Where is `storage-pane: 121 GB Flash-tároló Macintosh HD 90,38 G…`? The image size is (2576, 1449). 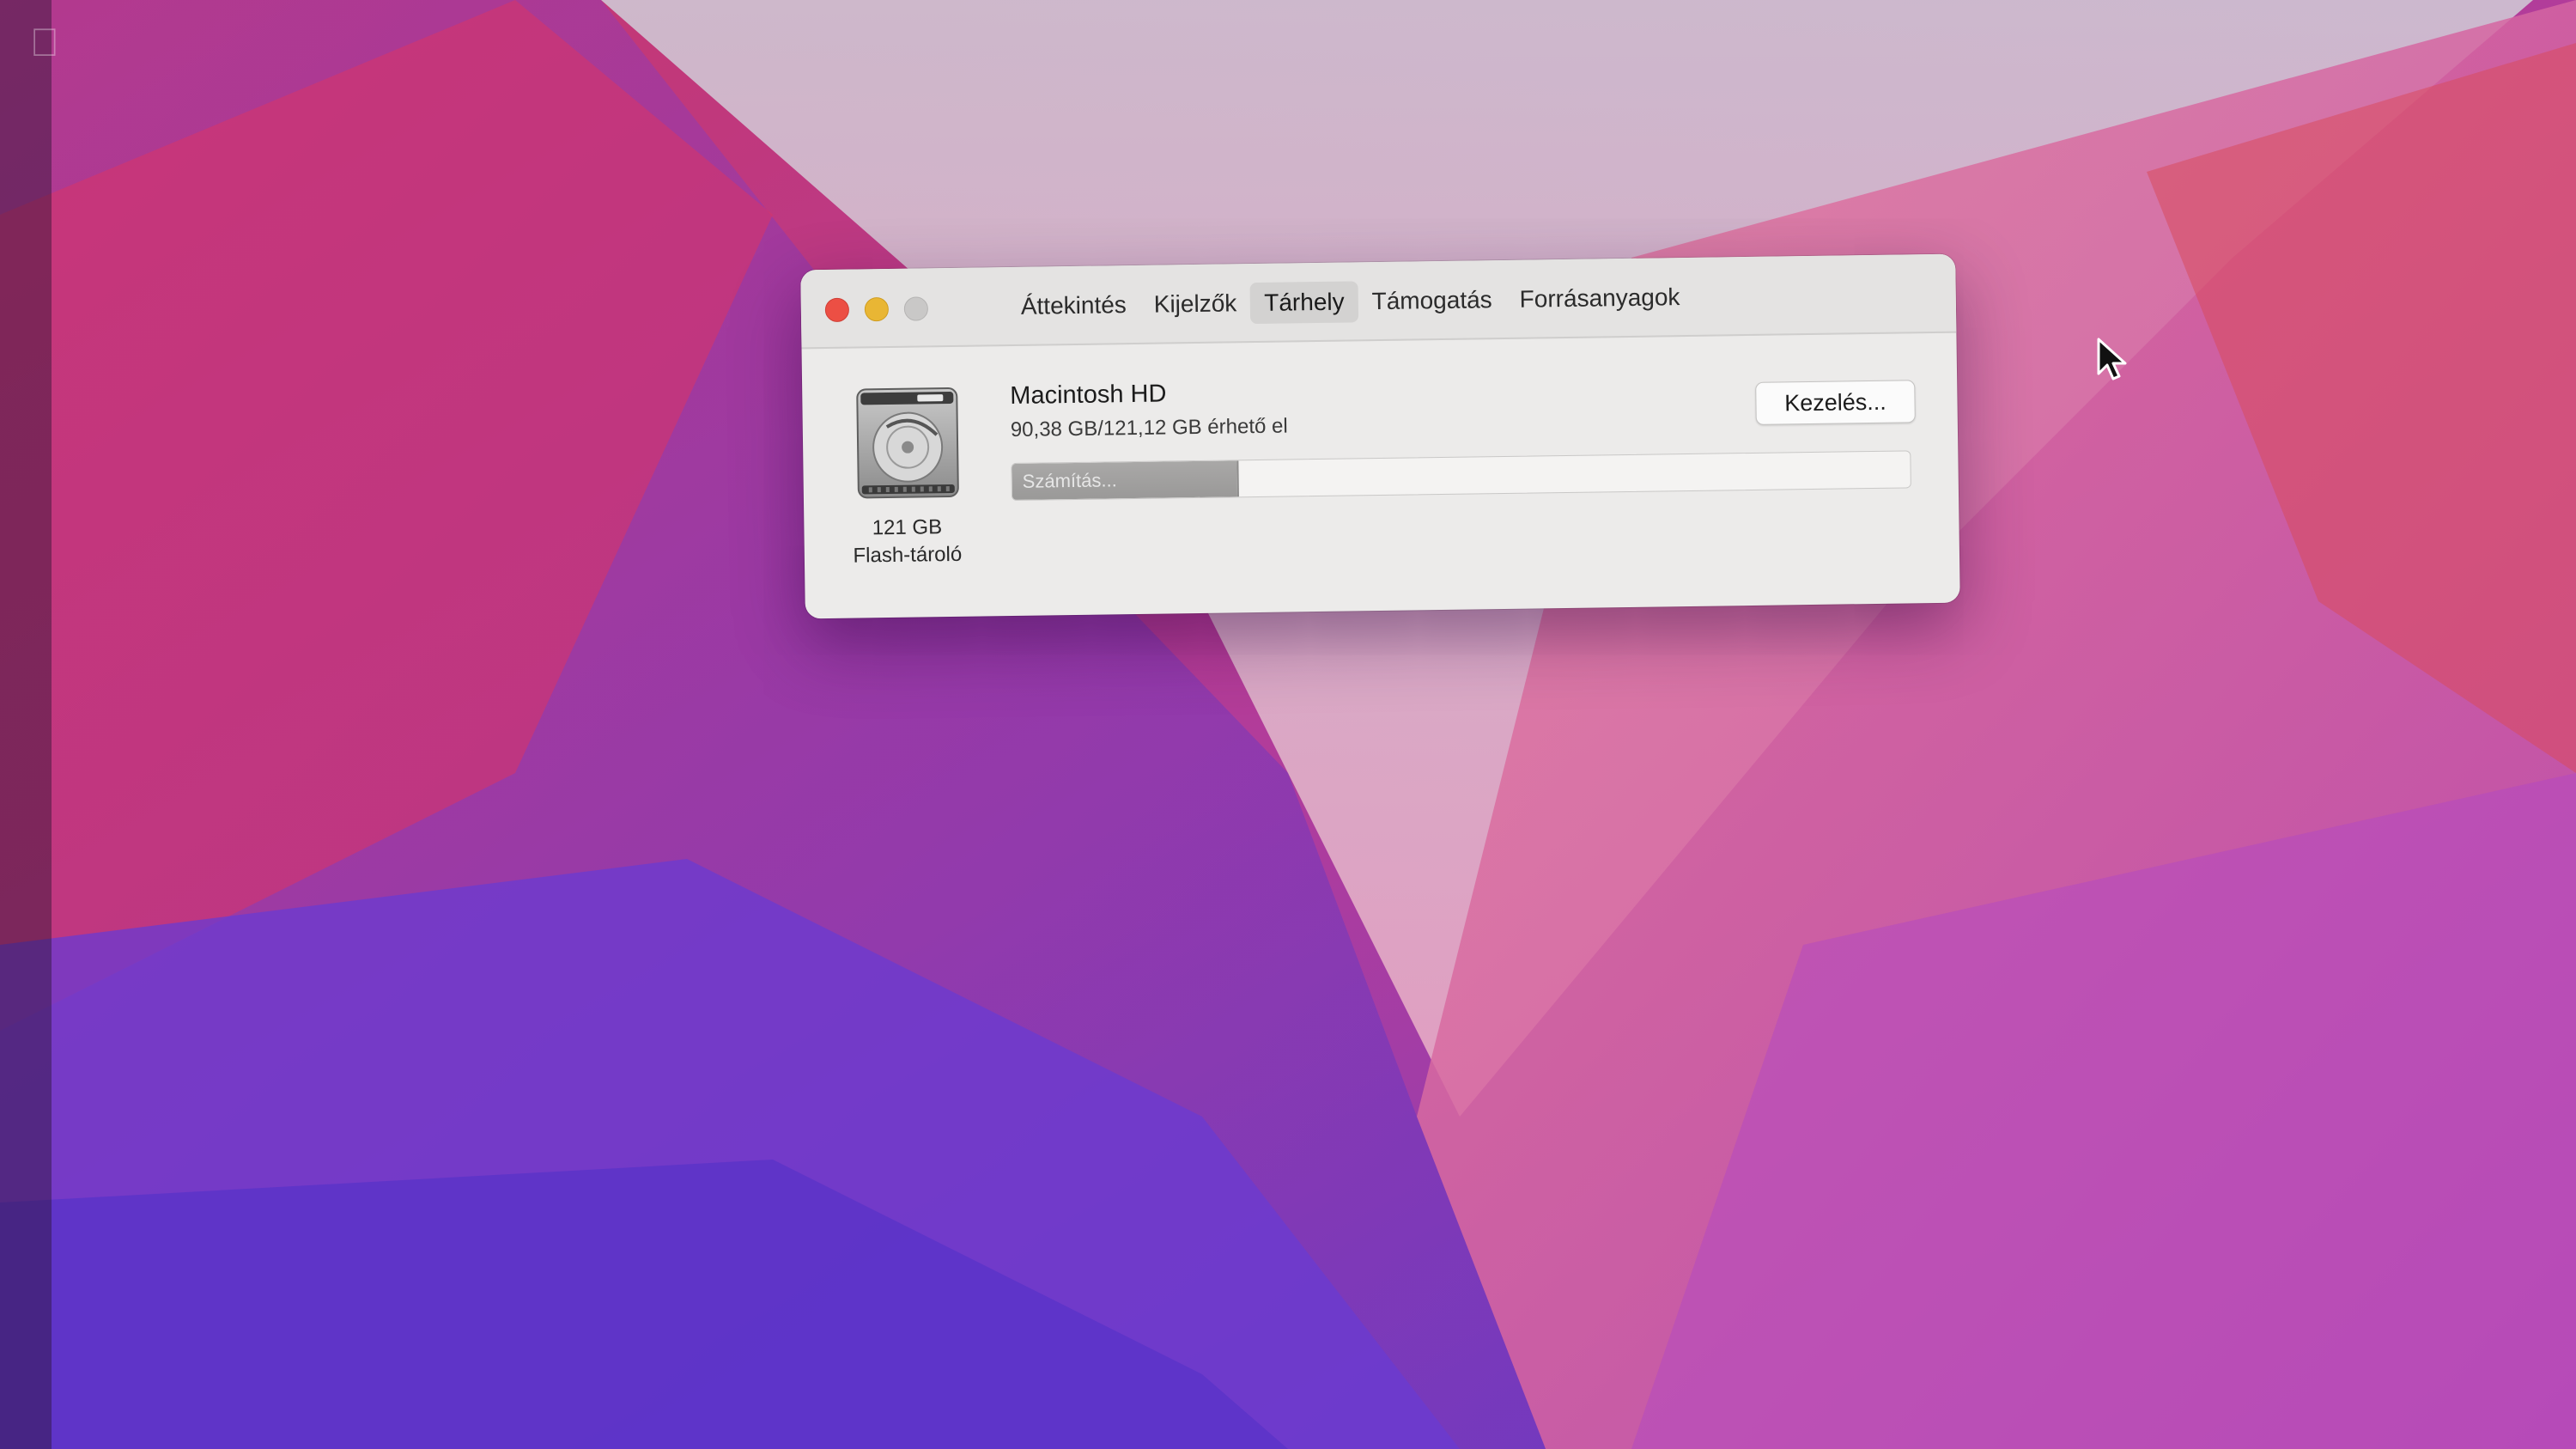
storage-pane: 121 GB Flash-tároló Macintosh HD 90,38 G… is located at coordinates (1381, 476).